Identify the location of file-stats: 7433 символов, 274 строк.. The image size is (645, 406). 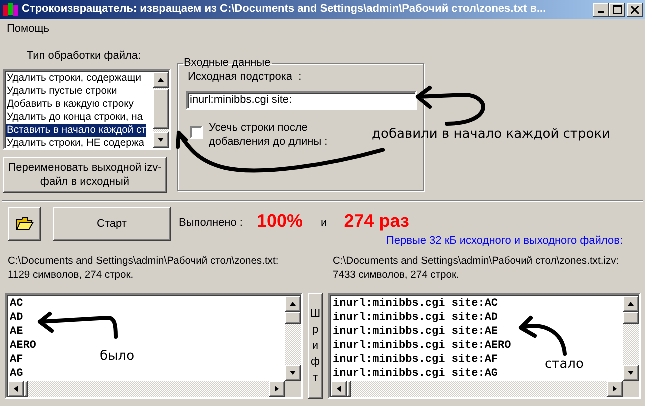
(396, 276).